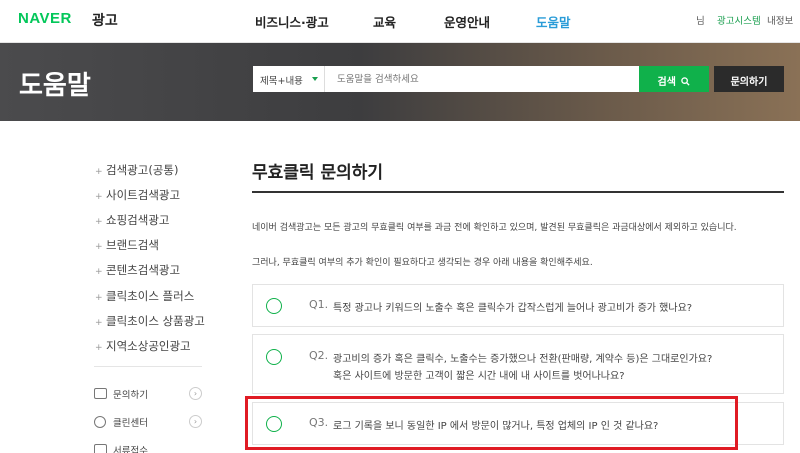  What do you see at coordinates (315, 79) in the screenshot?
I see `caret-down-icon` at bounding box center [315, 79].